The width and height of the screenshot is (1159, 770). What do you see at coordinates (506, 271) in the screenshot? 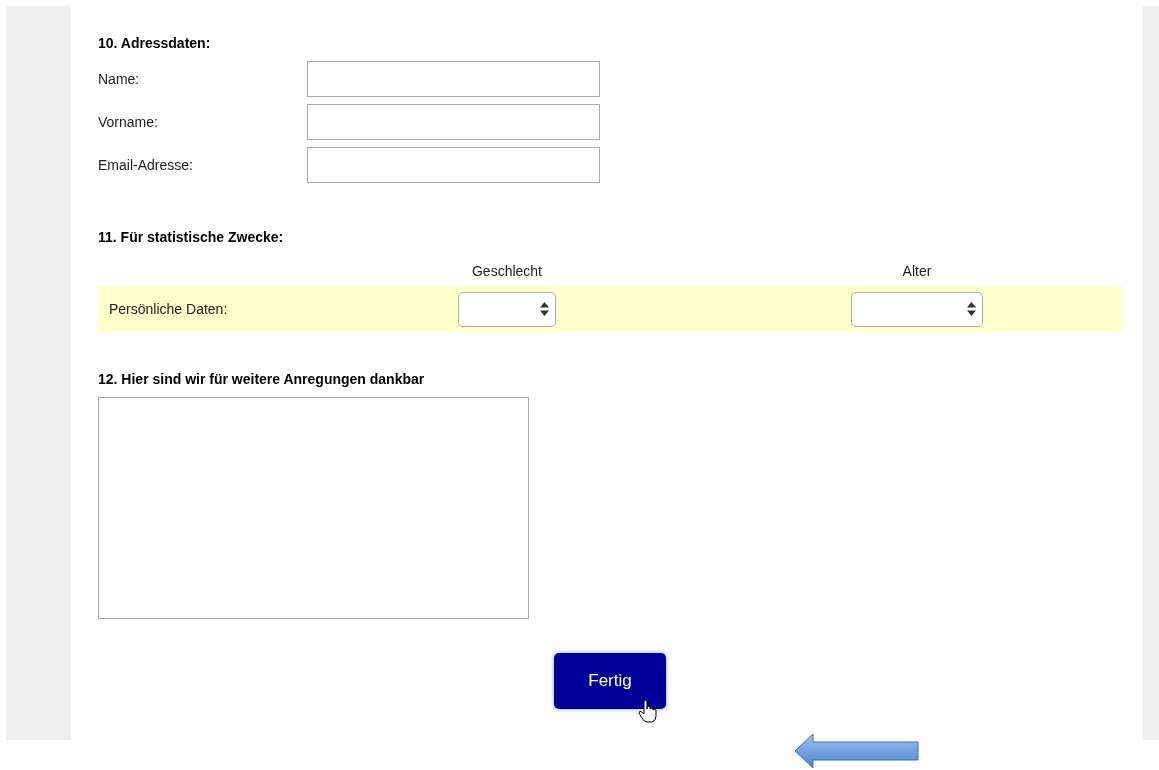
I see `column-header: Geschlecht` at bounding box center [506, 271].